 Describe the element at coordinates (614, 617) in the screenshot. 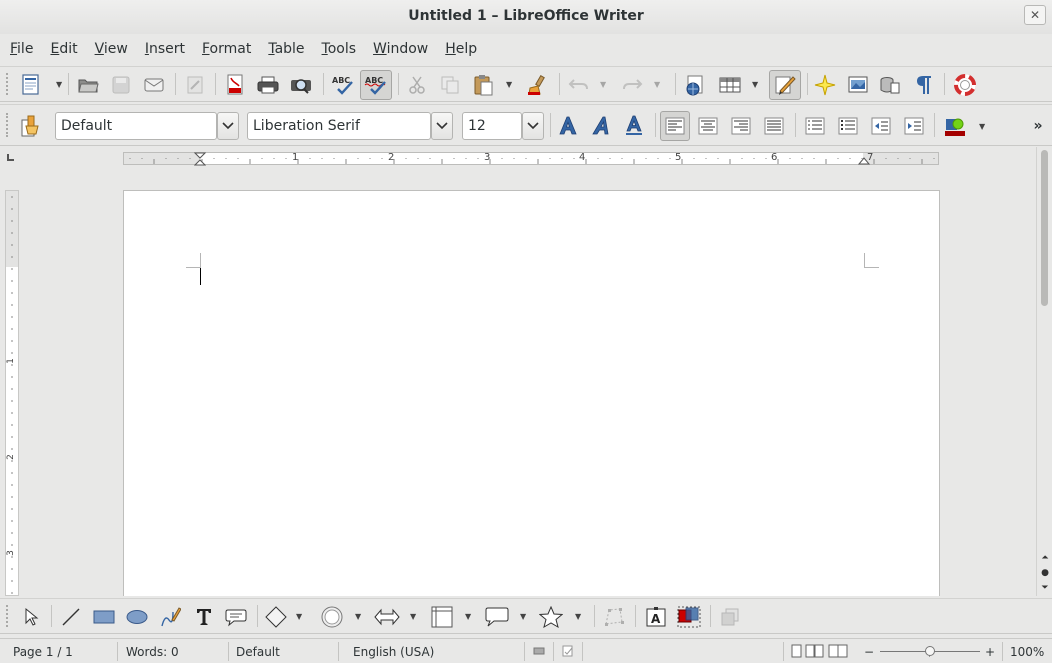

I see `points-button` at that location.